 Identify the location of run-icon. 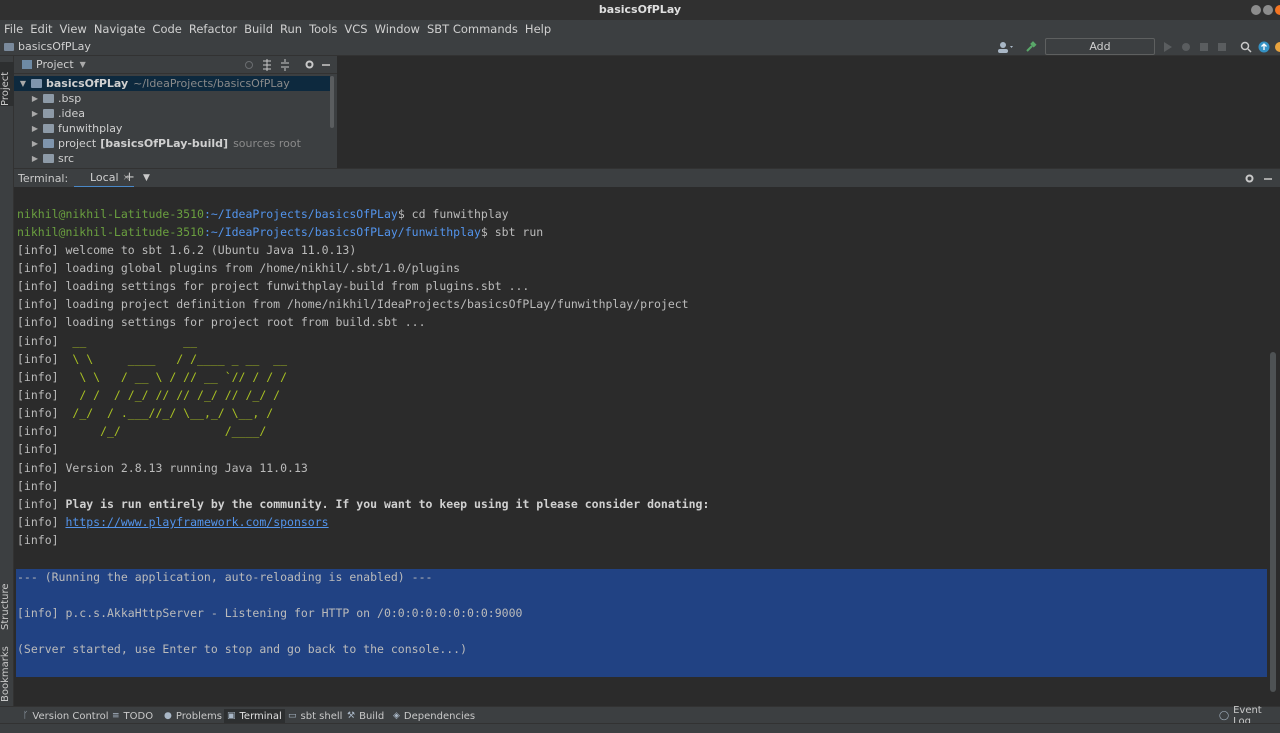
(1168, 47).